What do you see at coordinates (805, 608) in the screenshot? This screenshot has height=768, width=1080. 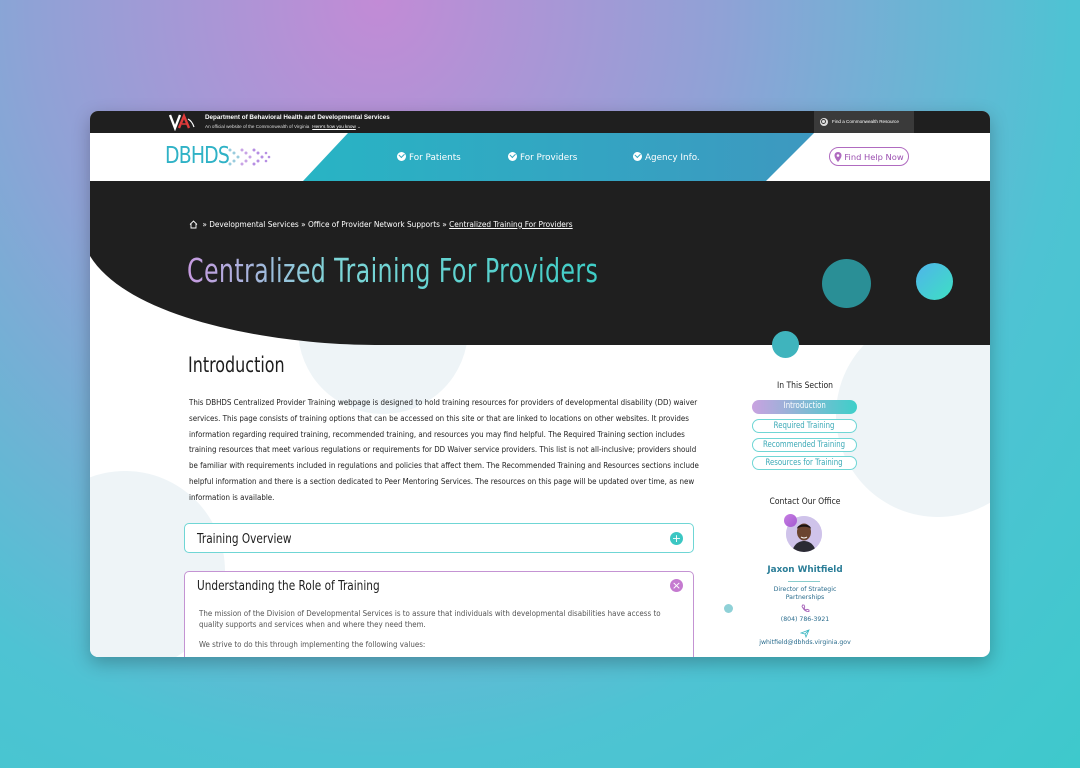 I see `phone-icon` at bounding box center [805, 608].